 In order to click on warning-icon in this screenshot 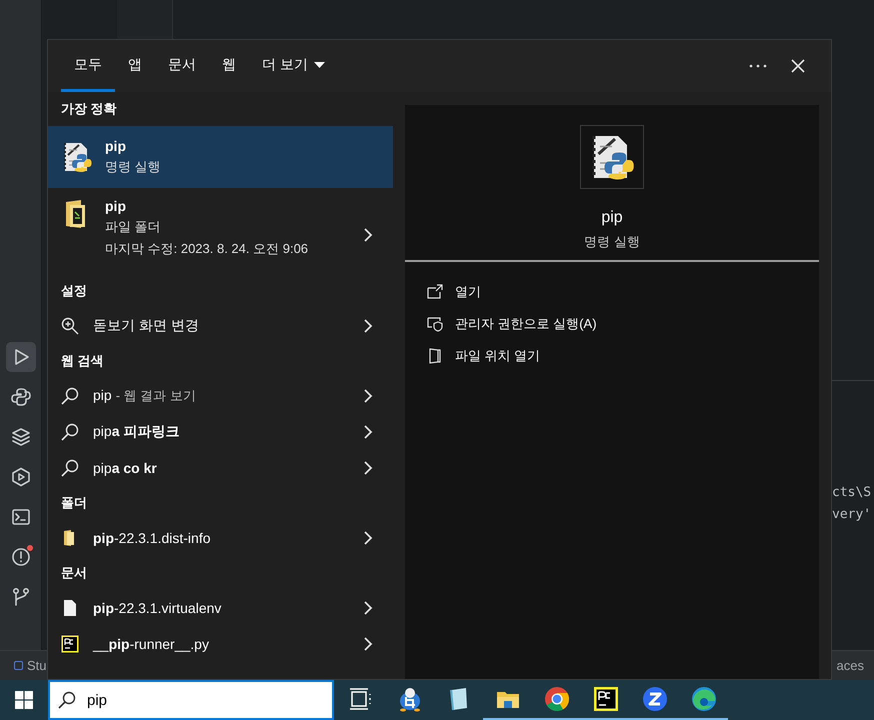, I will do `click(20, 557)`.